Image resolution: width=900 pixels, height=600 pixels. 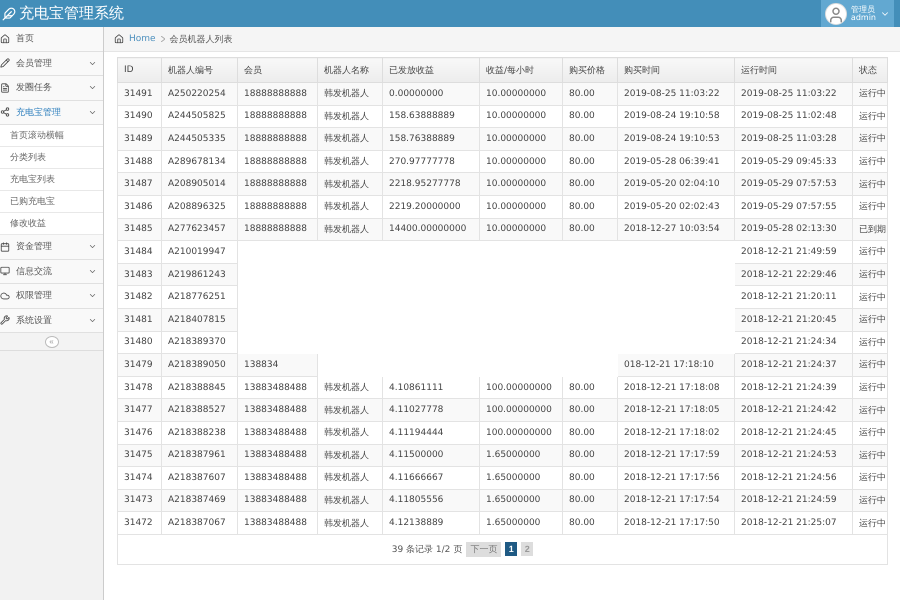 What do you see at coordinates (51, 39) in the screenshot?
I see `sidebar-item: 首页` at bounding box center [51, 39].